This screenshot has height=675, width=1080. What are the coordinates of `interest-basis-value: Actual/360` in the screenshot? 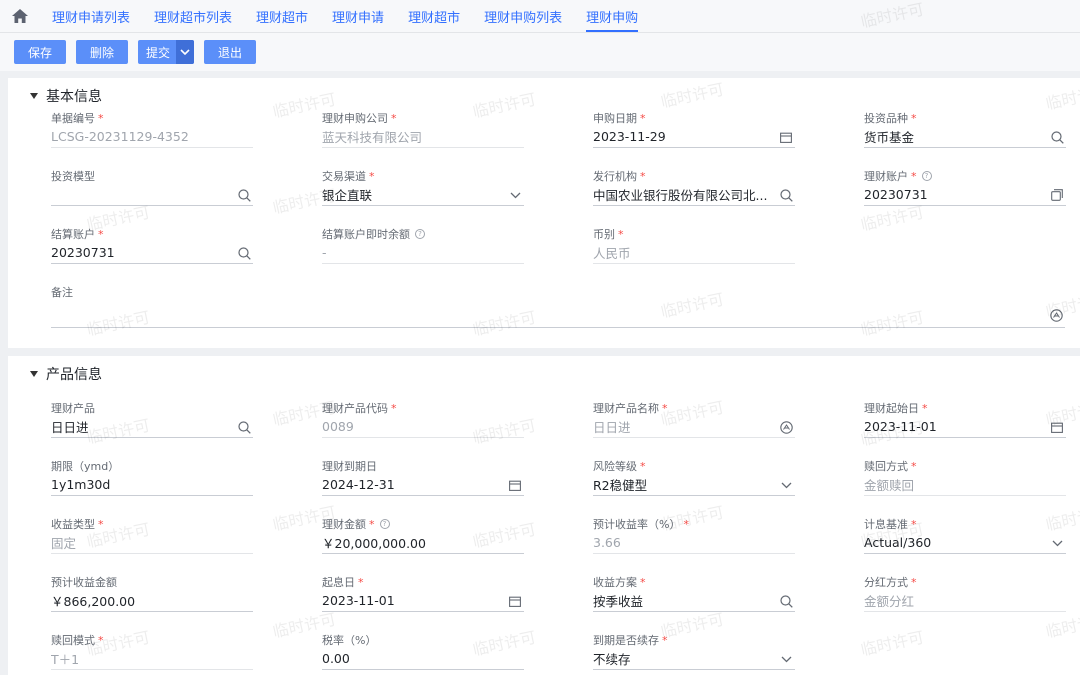 It's located at (897, 542).